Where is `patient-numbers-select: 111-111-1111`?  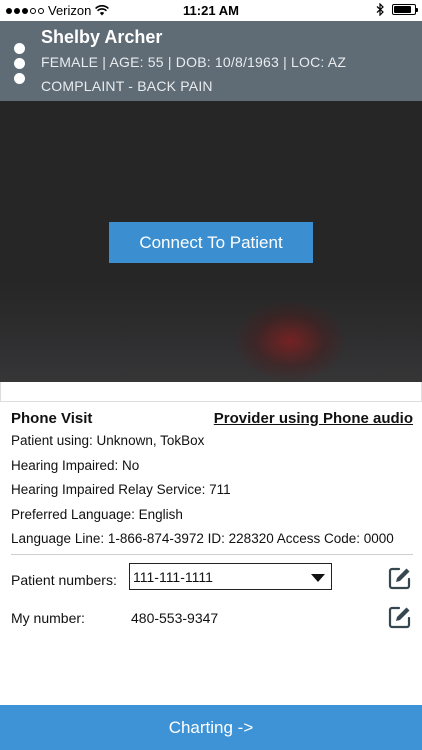
patient-numbers-select: 111-111-1111 is located at coordinates (230, 576).